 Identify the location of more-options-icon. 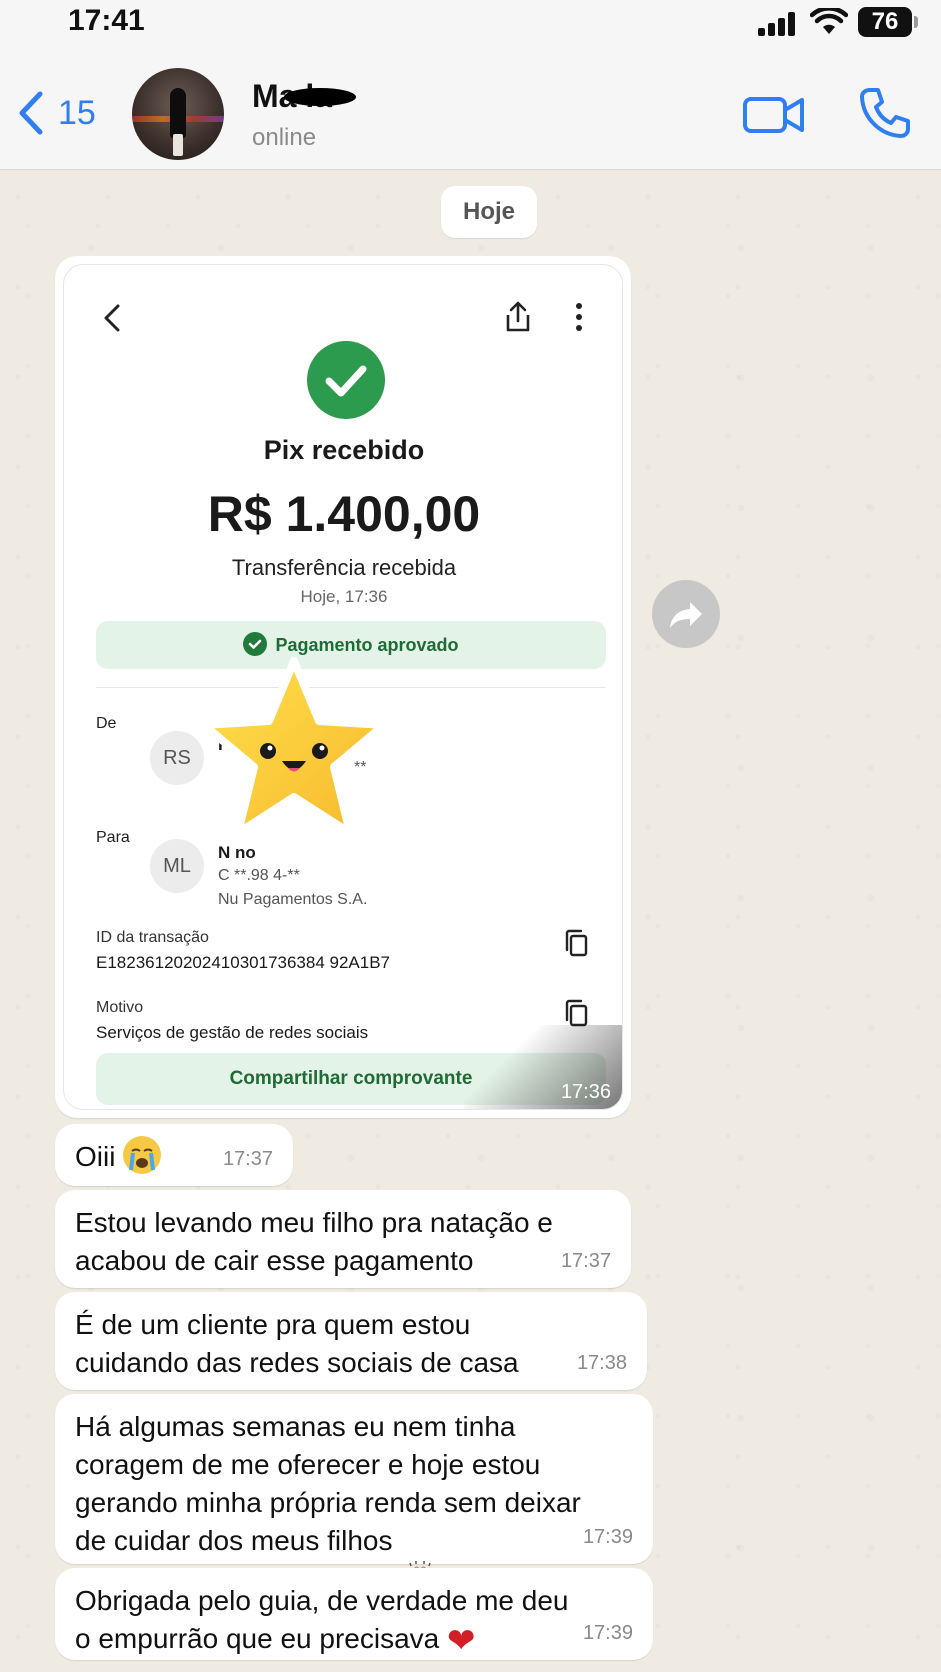
(579, 318).